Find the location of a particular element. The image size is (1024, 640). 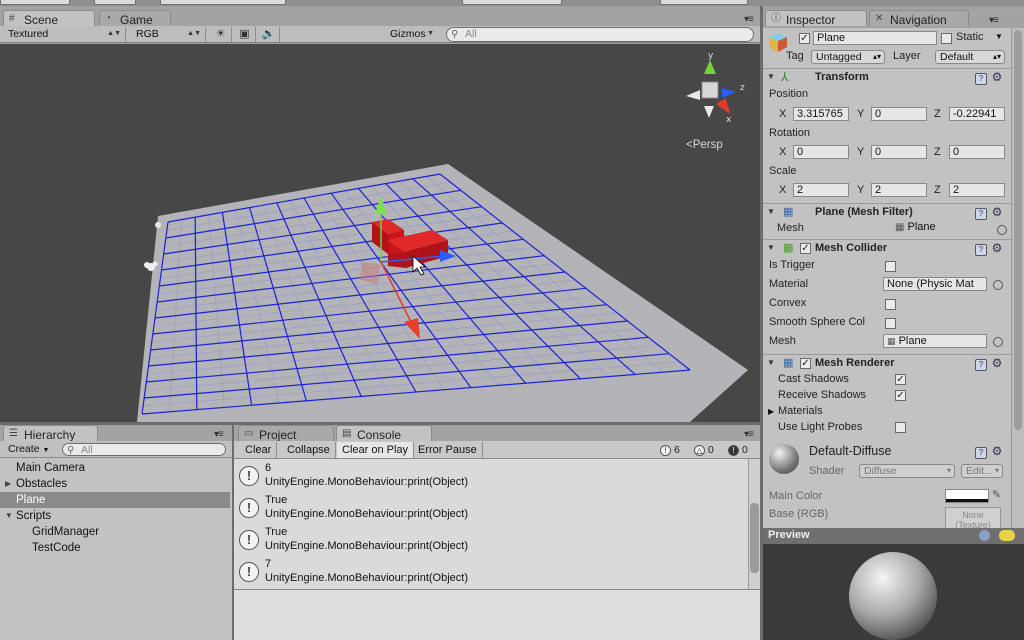

inspector-scroll-thumb is located at coordinates (1018, 230).